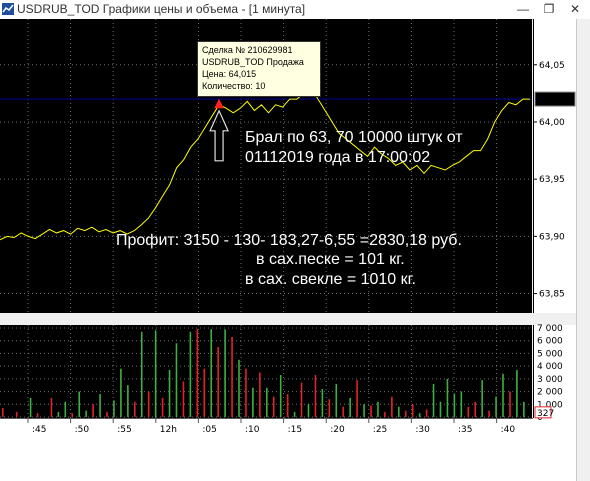 Image resolution: width=590 pixels, height=481 pixels. Describe the element at coordinates (380, 430) in the screenshot. I see `time-tick-label: :25` at that location.